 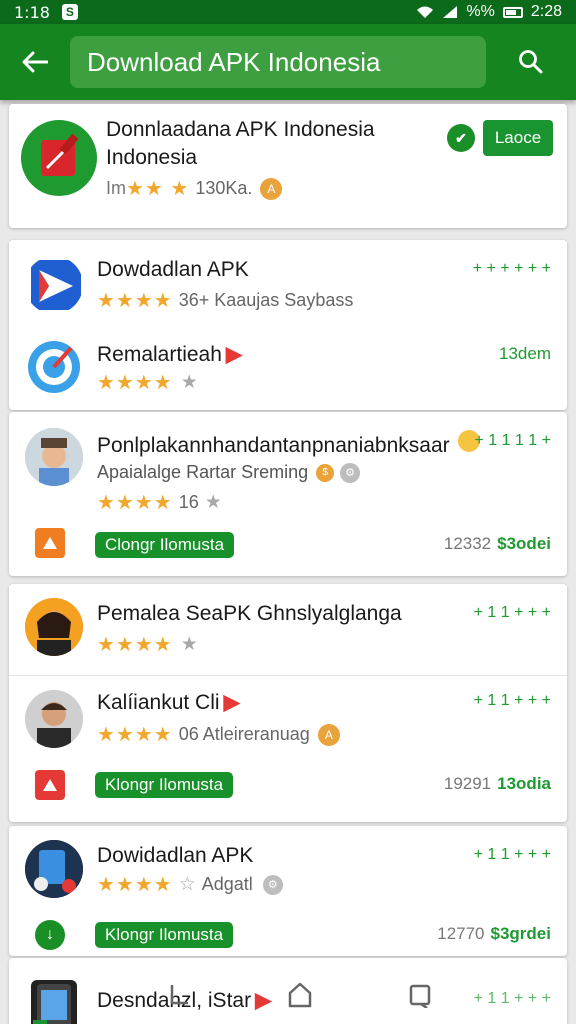 I want to click on app-tag: + 1 1 1 1 +, so click(x=512, y=440).